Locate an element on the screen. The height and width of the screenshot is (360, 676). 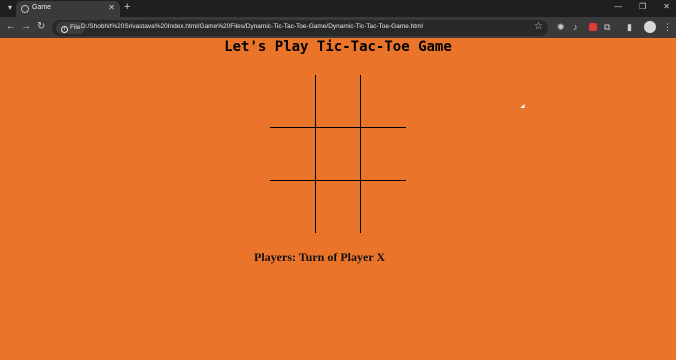
close-tab-icon: ✕ is located at coordinates (111, 7).